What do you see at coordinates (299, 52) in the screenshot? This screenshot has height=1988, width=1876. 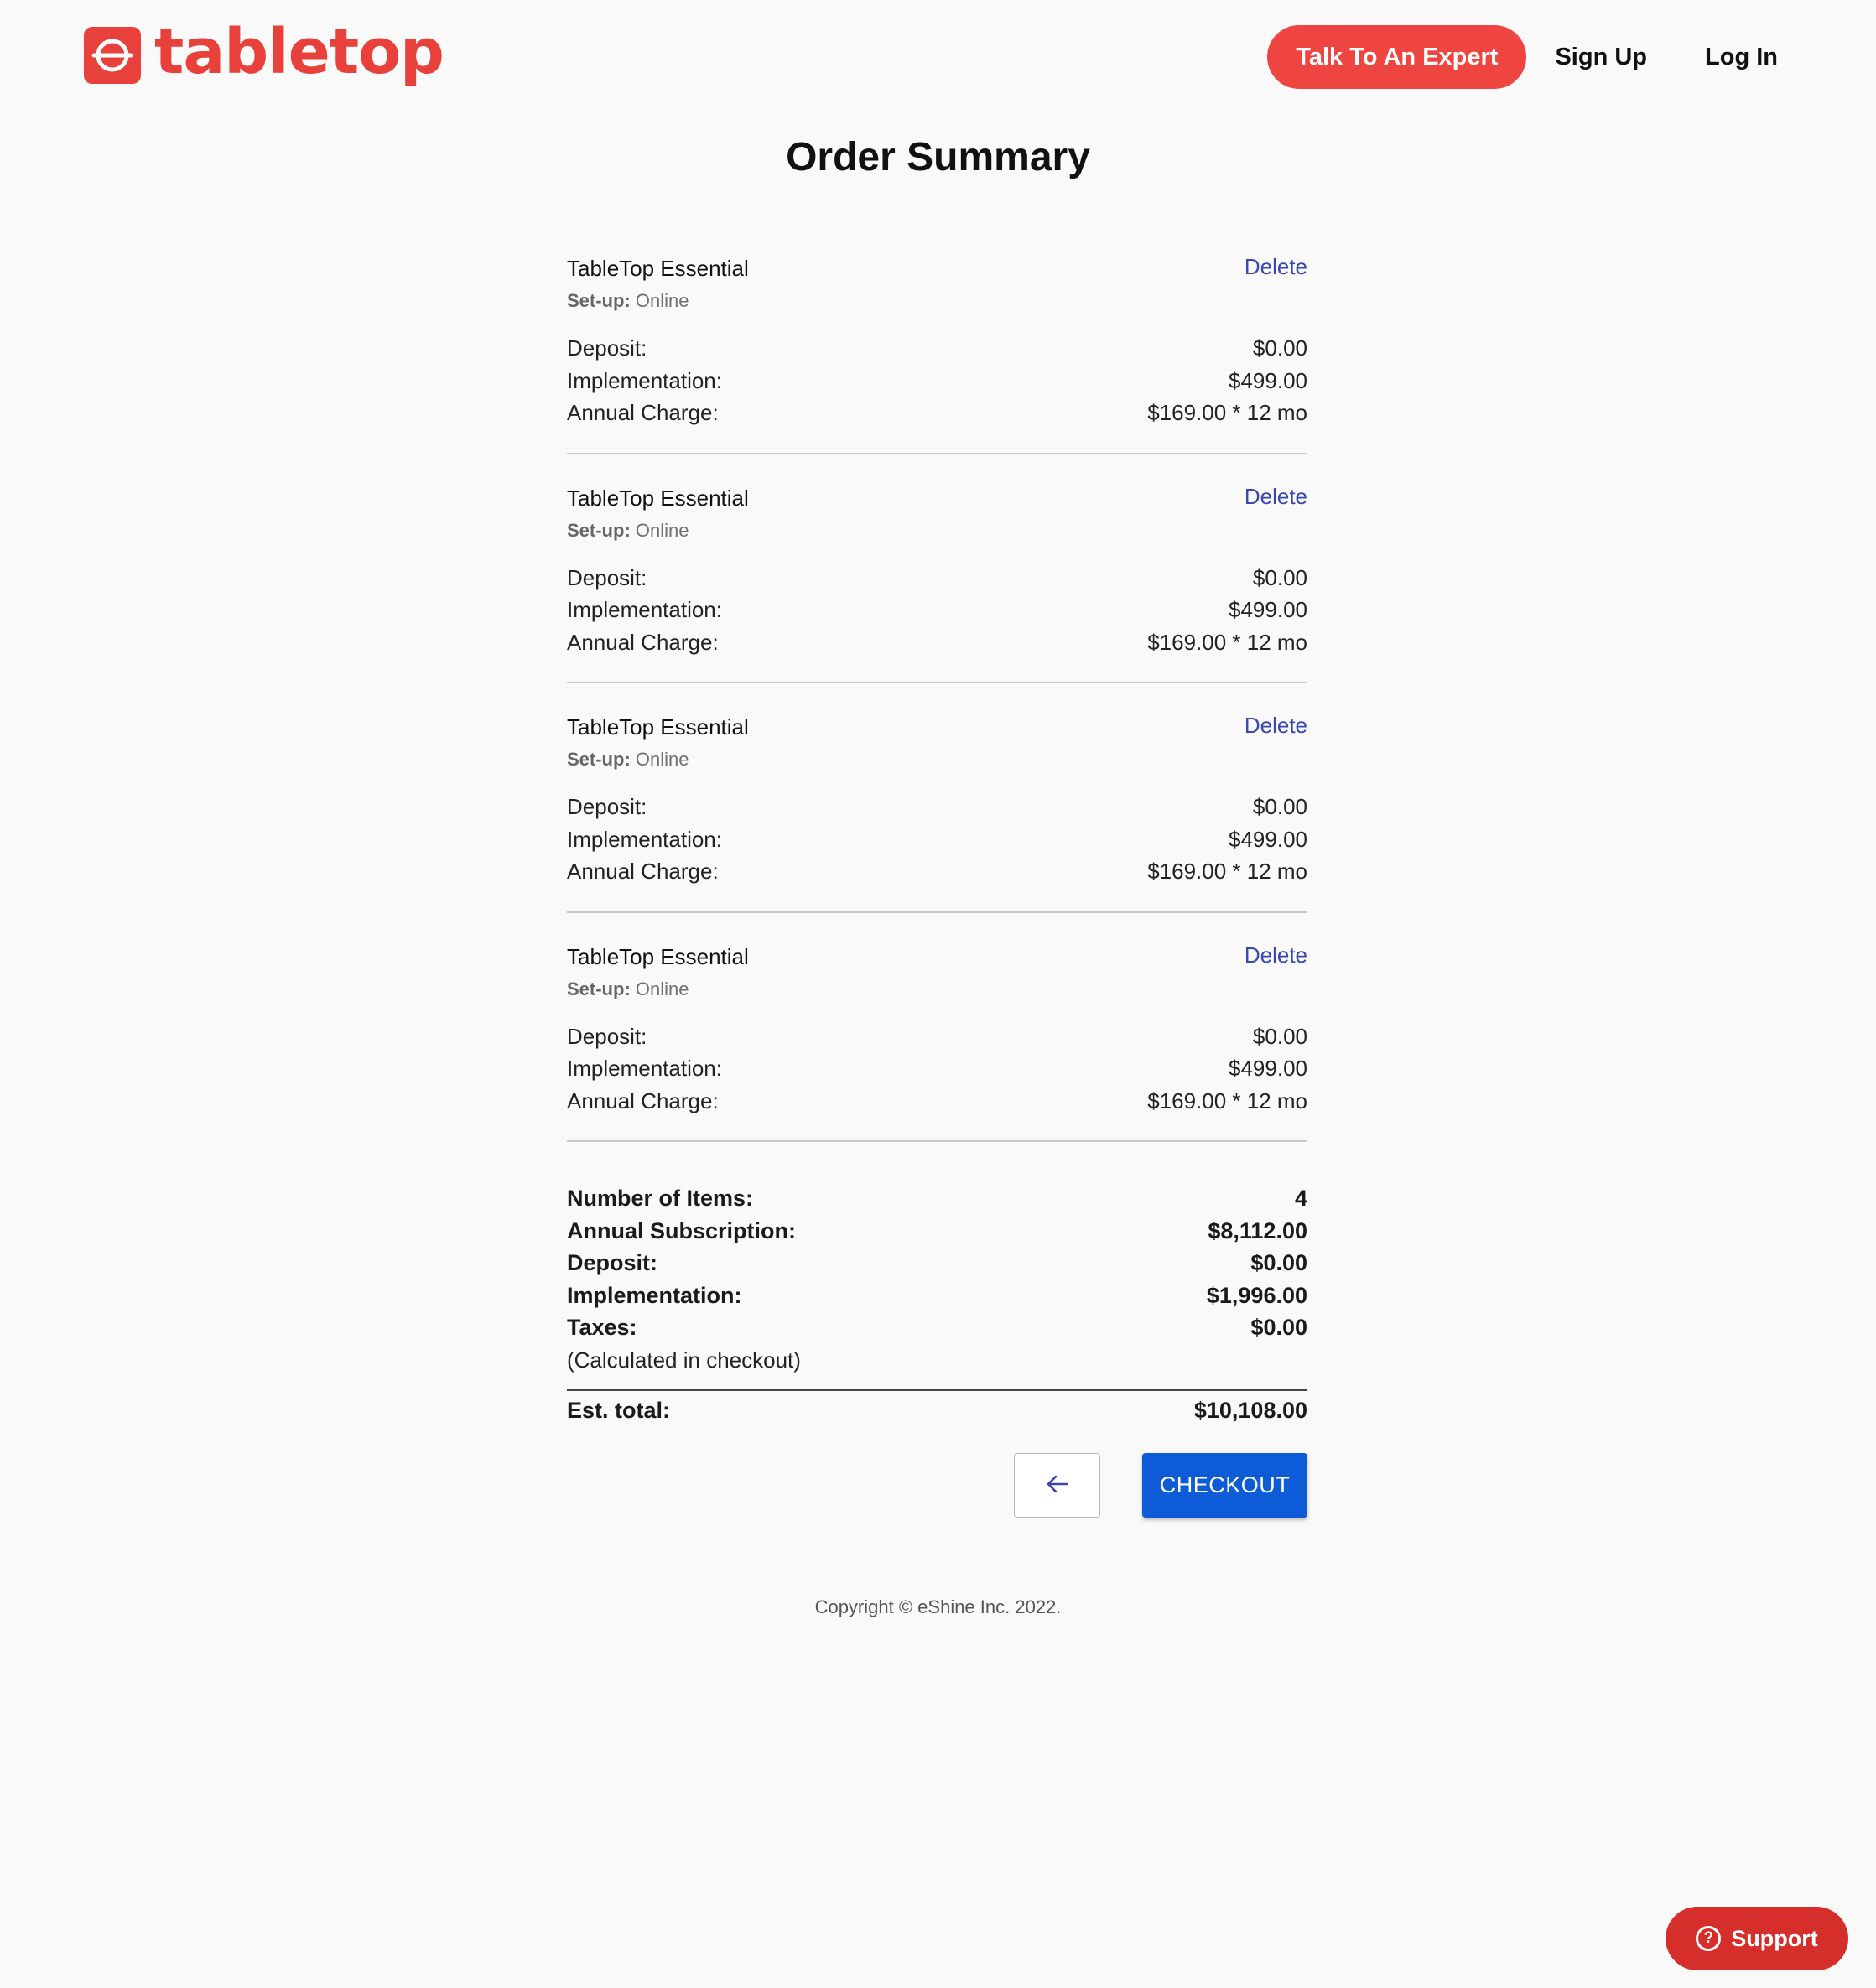 I see `logo-text: tabletop` at bounding box center [299, 52].